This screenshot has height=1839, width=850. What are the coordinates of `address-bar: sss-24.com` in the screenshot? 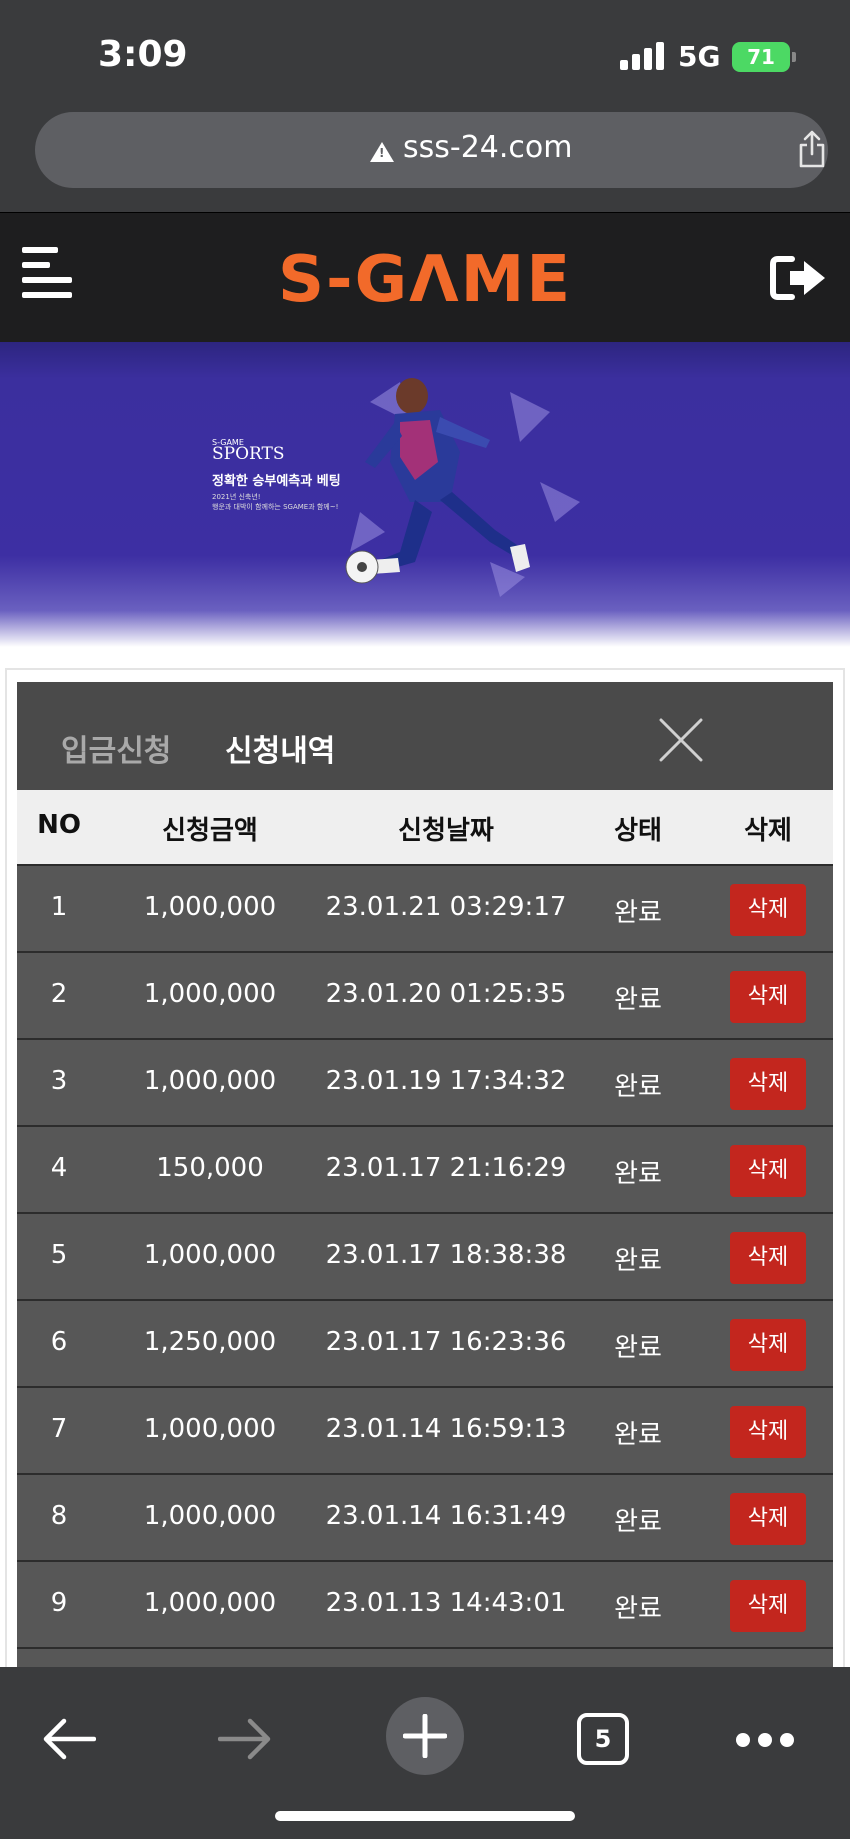 It's located at (431, 150).